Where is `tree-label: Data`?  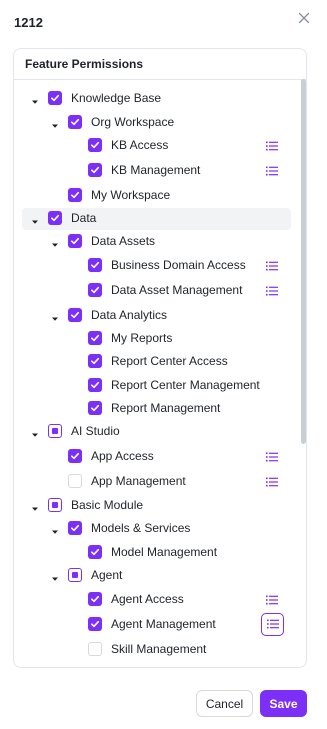 tree-label: Data is located at coordinates (84, 218).